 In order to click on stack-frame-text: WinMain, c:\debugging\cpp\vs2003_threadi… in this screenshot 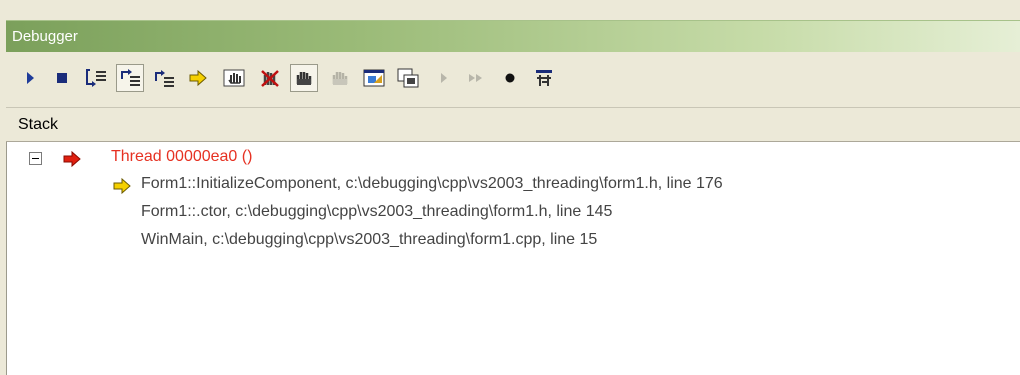, I will do `click(369, 239)`.